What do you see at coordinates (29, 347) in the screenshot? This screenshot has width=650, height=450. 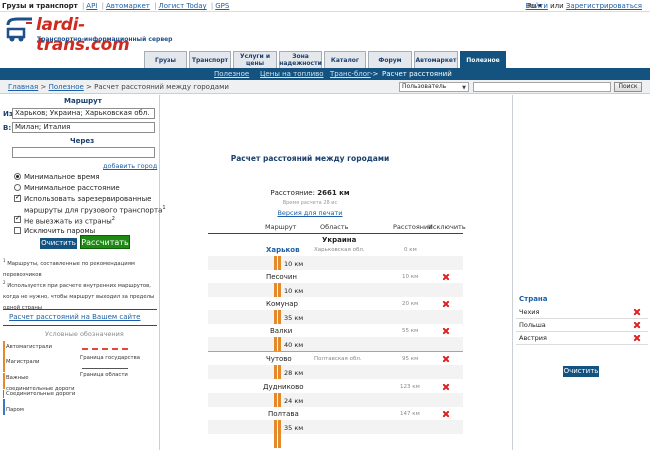 I see `legend-motorway: Автомагистрали` at bounding box center [29, 347].